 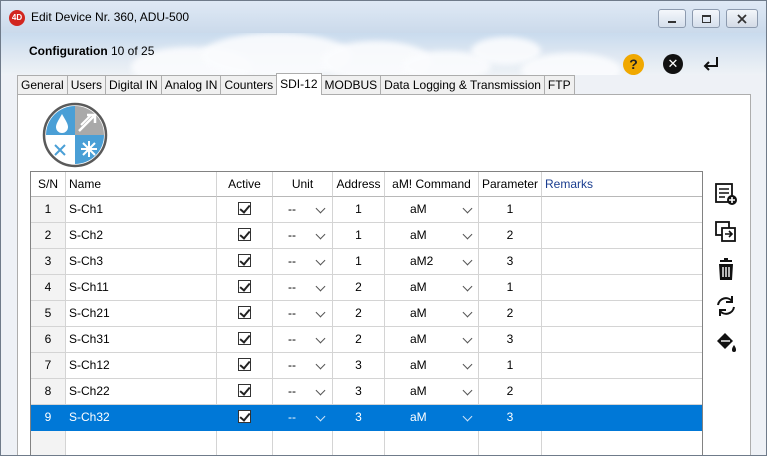 I want to click on column-header-unit: Unit, so click(x=303, y=184).